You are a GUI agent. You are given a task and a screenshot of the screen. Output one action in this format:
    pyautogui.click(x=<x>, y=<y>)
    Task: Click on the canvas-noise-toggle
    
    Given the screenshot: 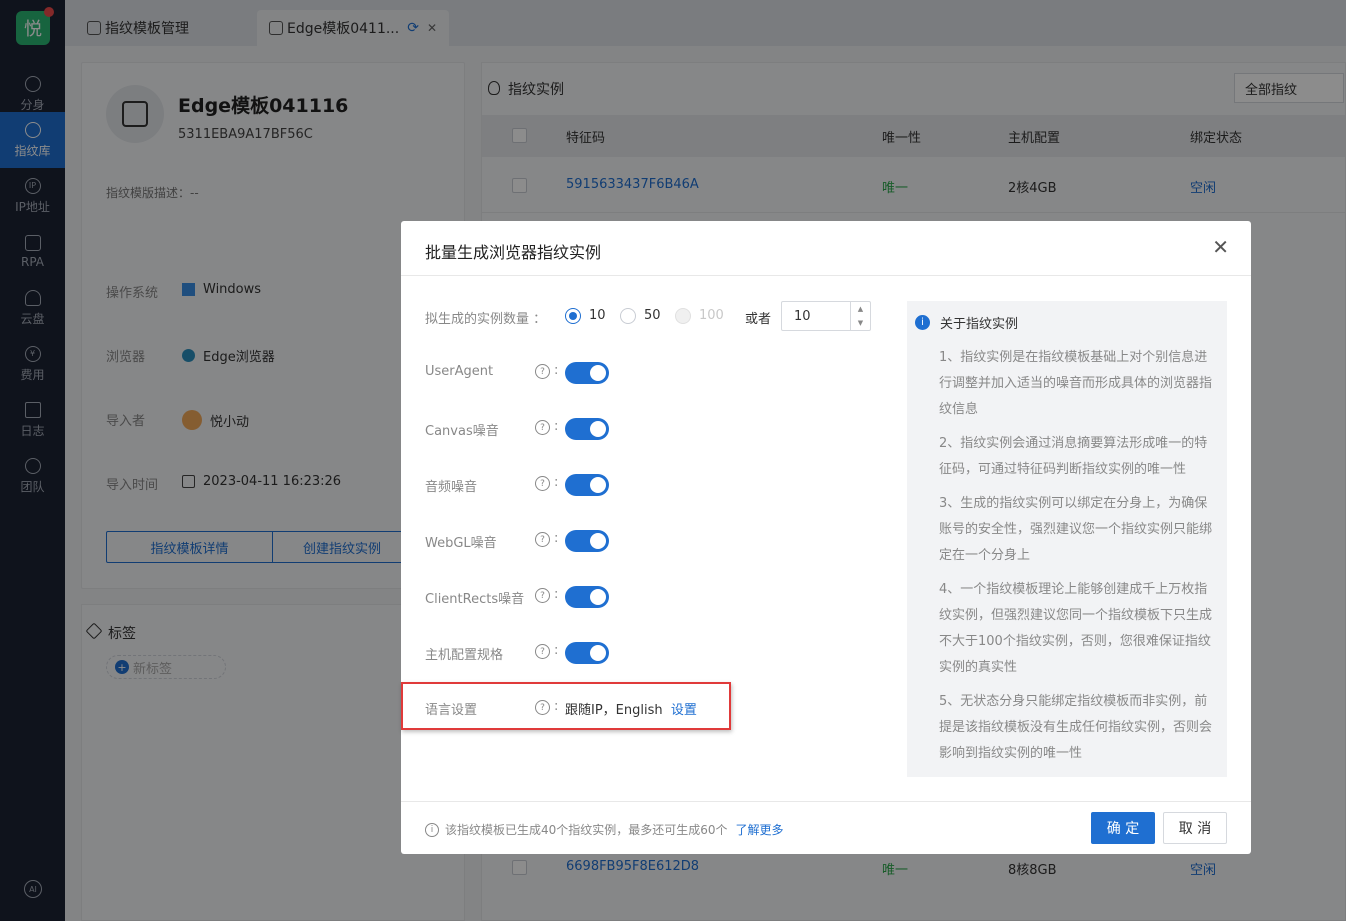 What is the action you would take?
    pyautogui.click(x=587, y=429)
    